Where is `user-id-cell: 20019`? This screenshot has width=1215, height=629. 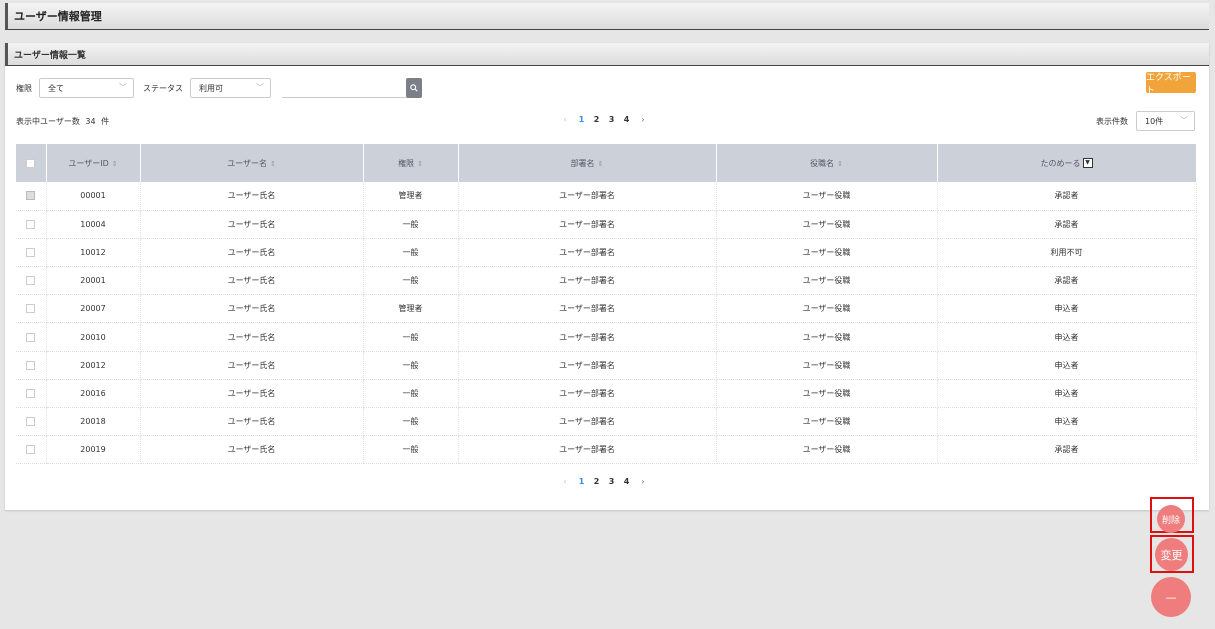 user-id-cell: 20019 is located at coordinates (93, 450).